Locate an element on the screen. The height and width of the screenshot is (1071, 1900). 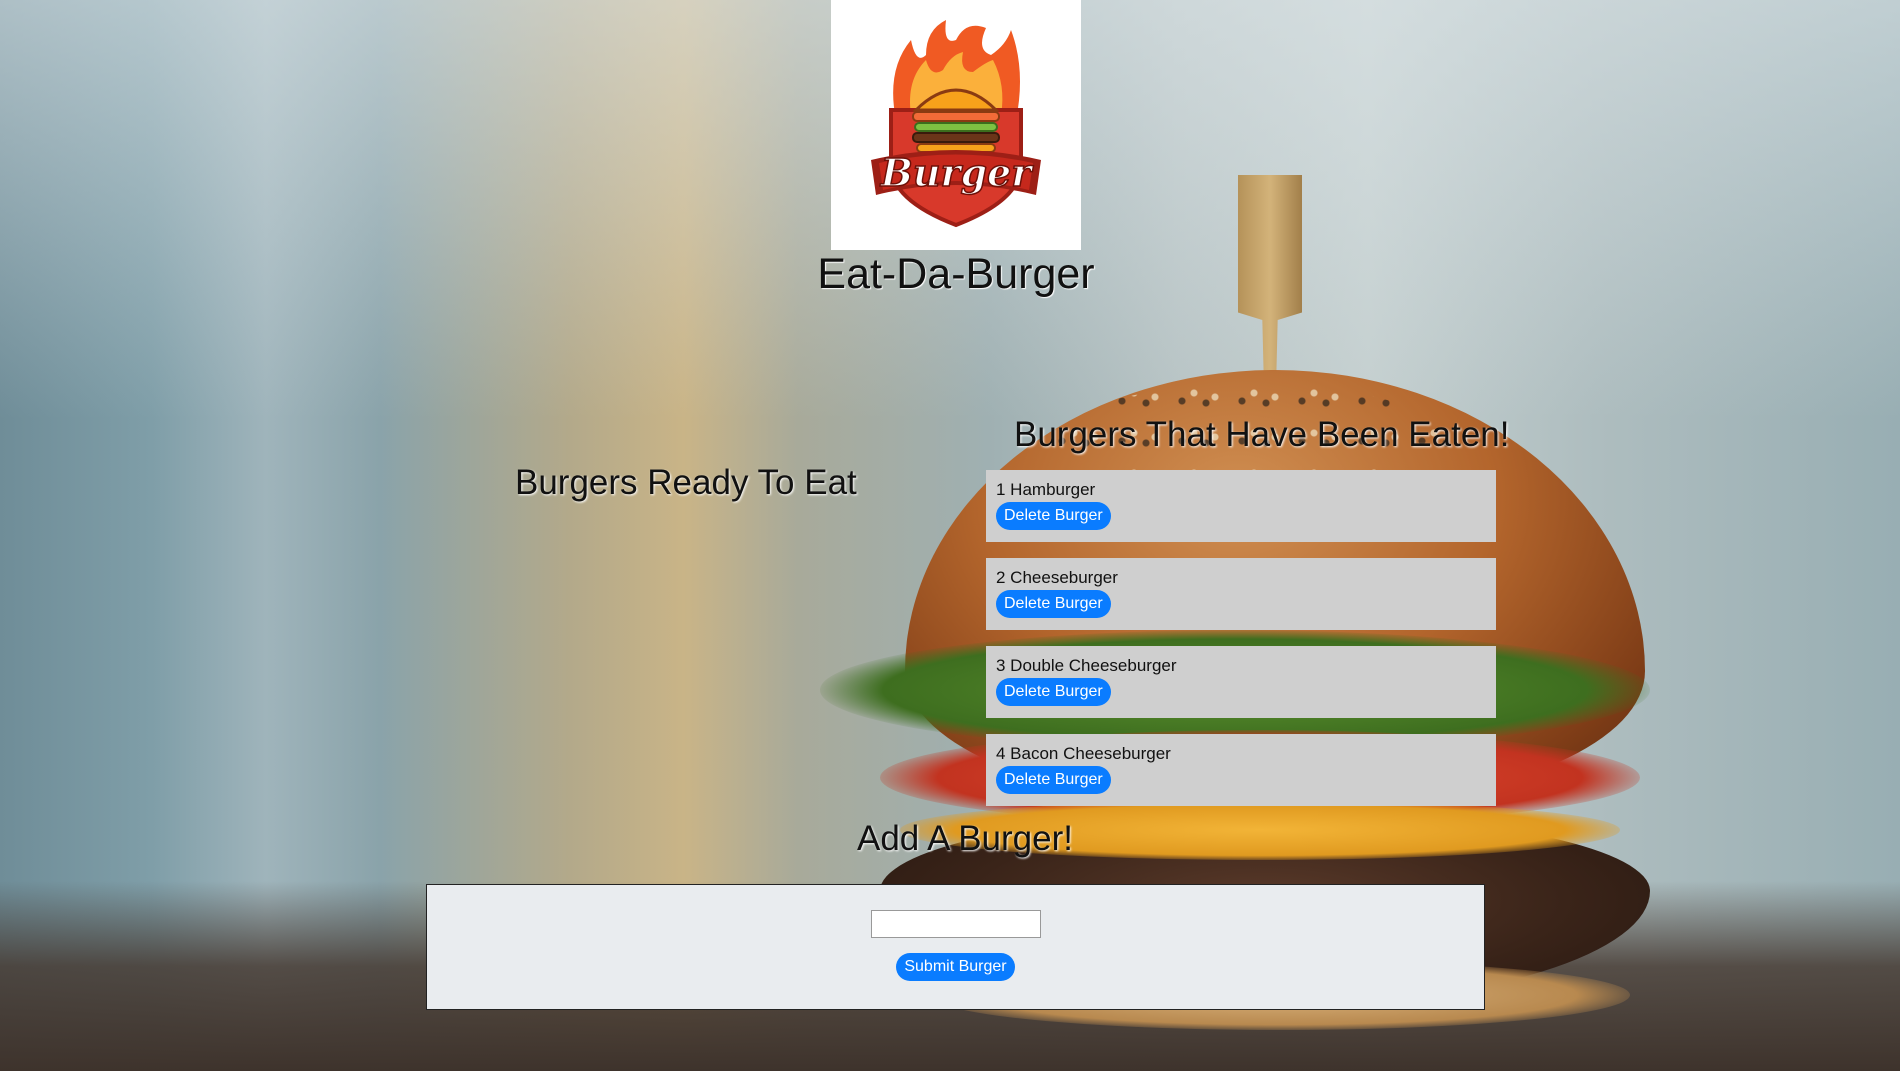
burger-name: 3 Double Cheeseburger is located at coordinates (1086, 665).